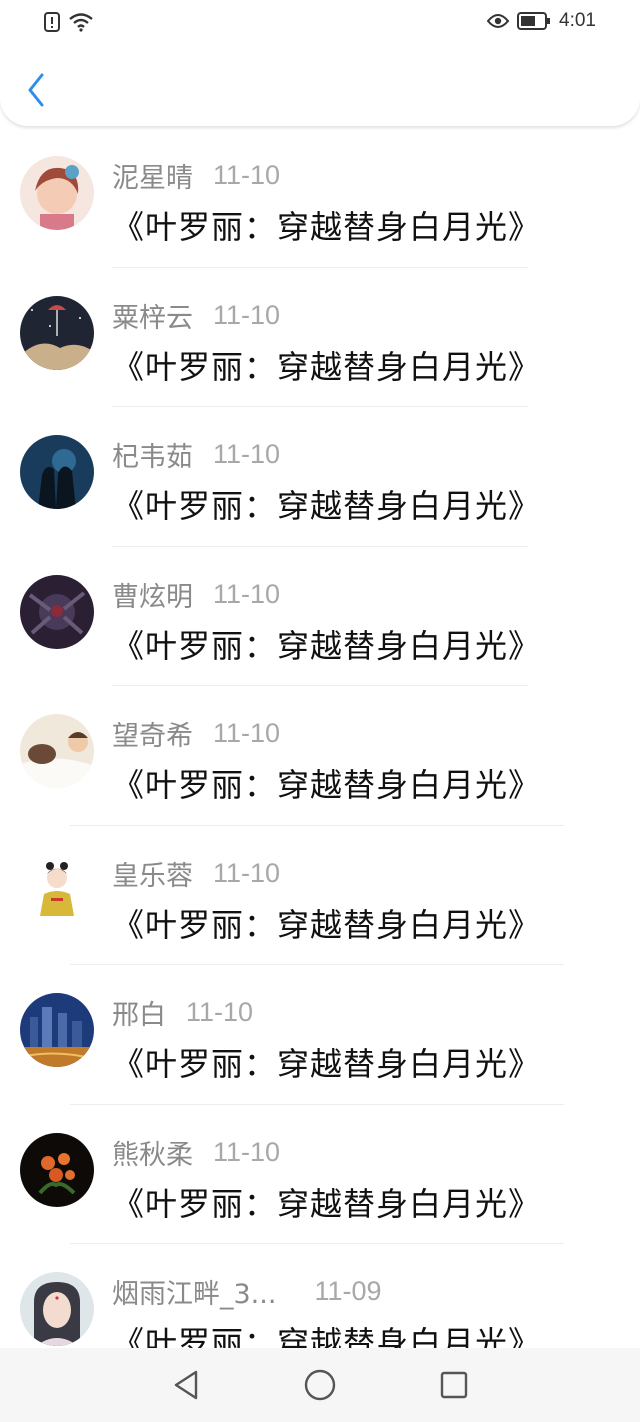 The width and height of the screenshot is (640, 1422). What do you see at coordinates (320, 477) in the screenshot?
I see `list-item: 杞韦茹 11-10 《叶罗丽：穿越替身白月光》` at bounding box center [320, 477].